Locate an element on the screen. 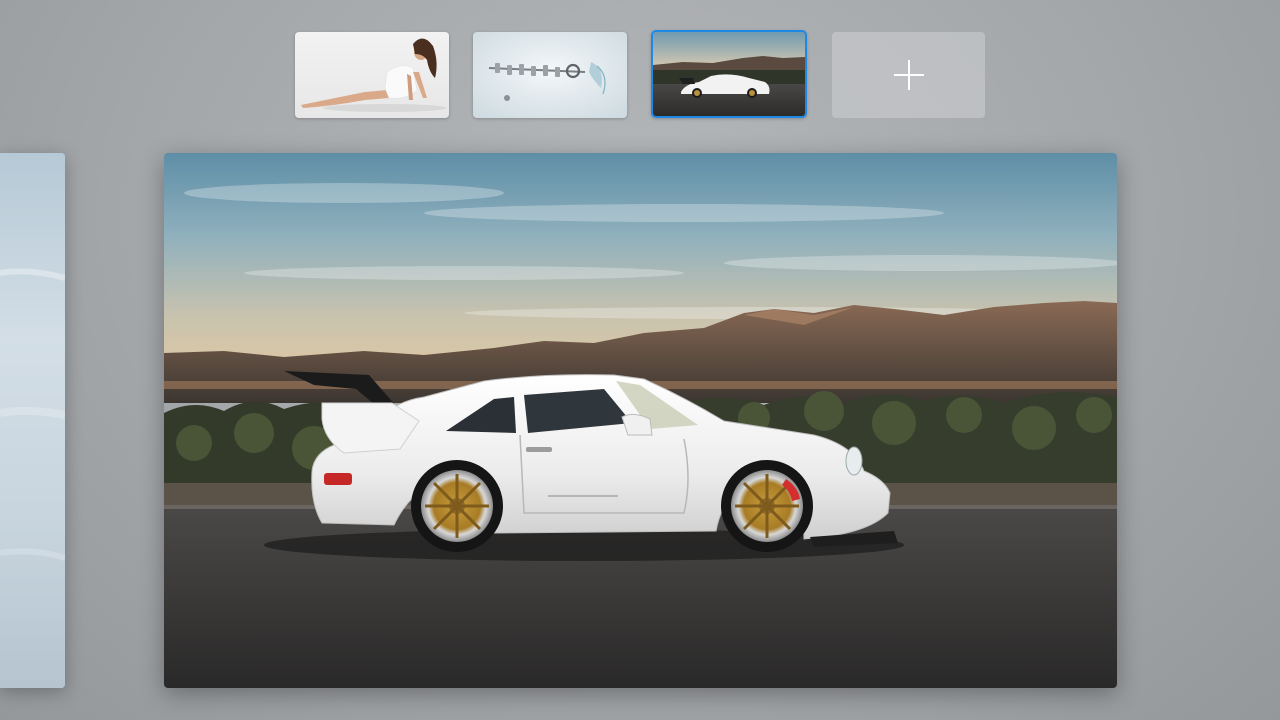 Image resolution: width=1280 pixels, height=720 pixels. woman-photo-icon is located at coordinates (372, 75).